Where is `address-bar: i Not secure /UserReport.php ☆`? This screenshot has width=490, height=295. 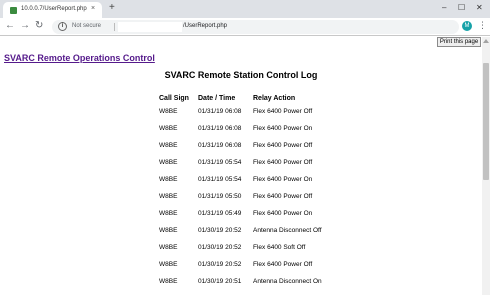 address-bar: i Not secure /UserReport.php ☆ is located at coordinates (255, 27).